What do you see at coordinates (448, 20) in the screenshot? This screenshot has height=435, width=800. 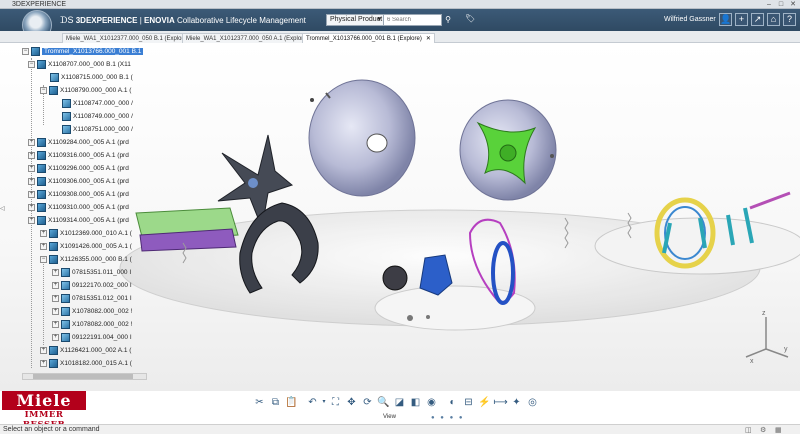 I see `search-icon: ⚲` at bounding box center [448, 20].